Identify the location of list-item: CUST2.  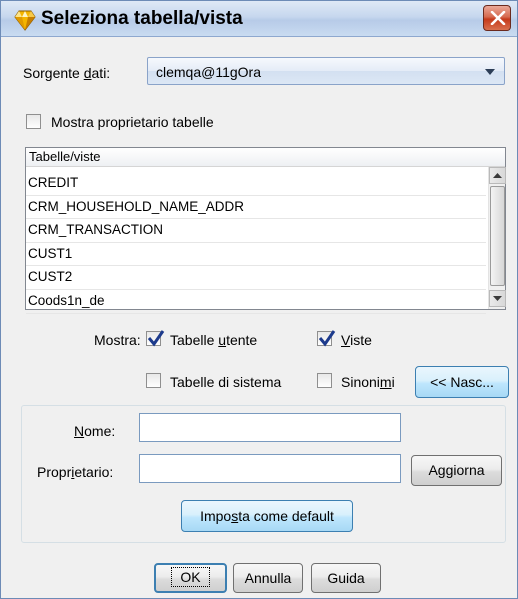
(256, 278).